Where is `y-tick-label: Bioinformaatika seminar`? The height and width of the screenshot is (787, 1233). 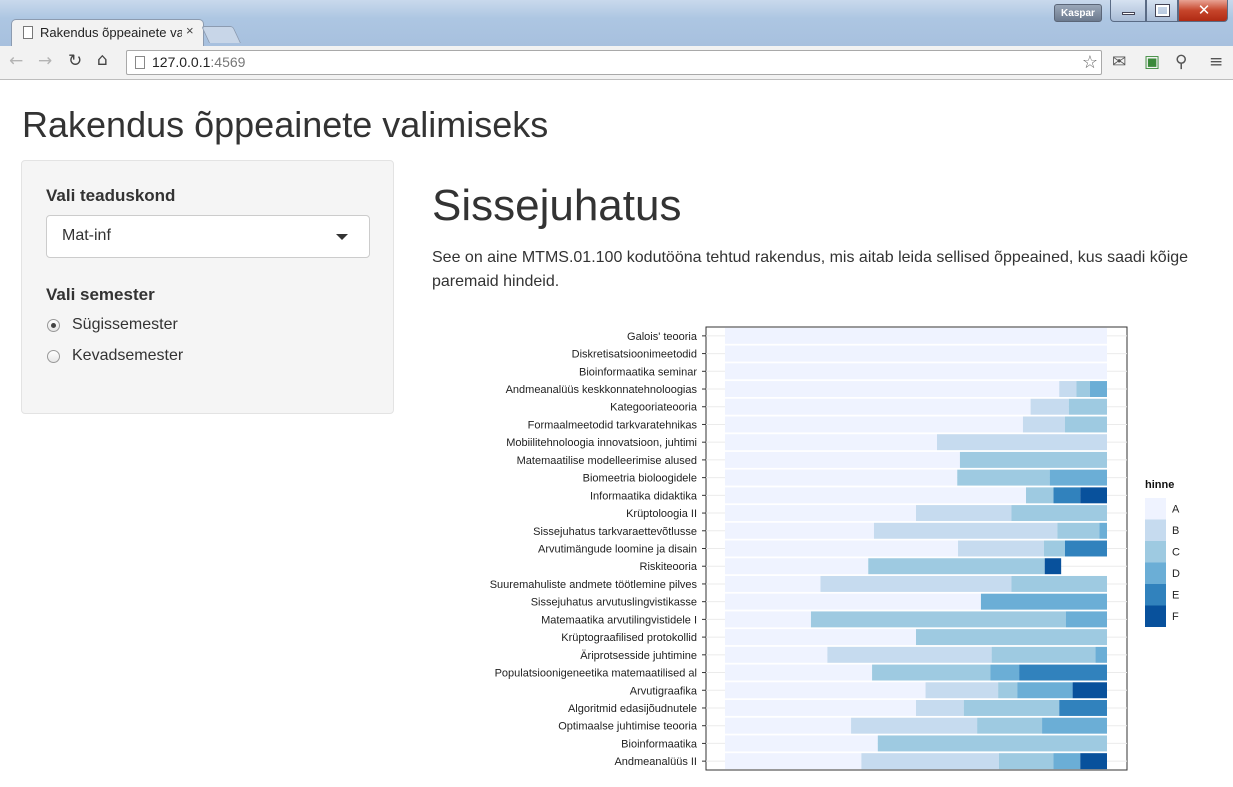 y-tick-label: Bioinformaatika seminar is located at coordinates (638, 372).